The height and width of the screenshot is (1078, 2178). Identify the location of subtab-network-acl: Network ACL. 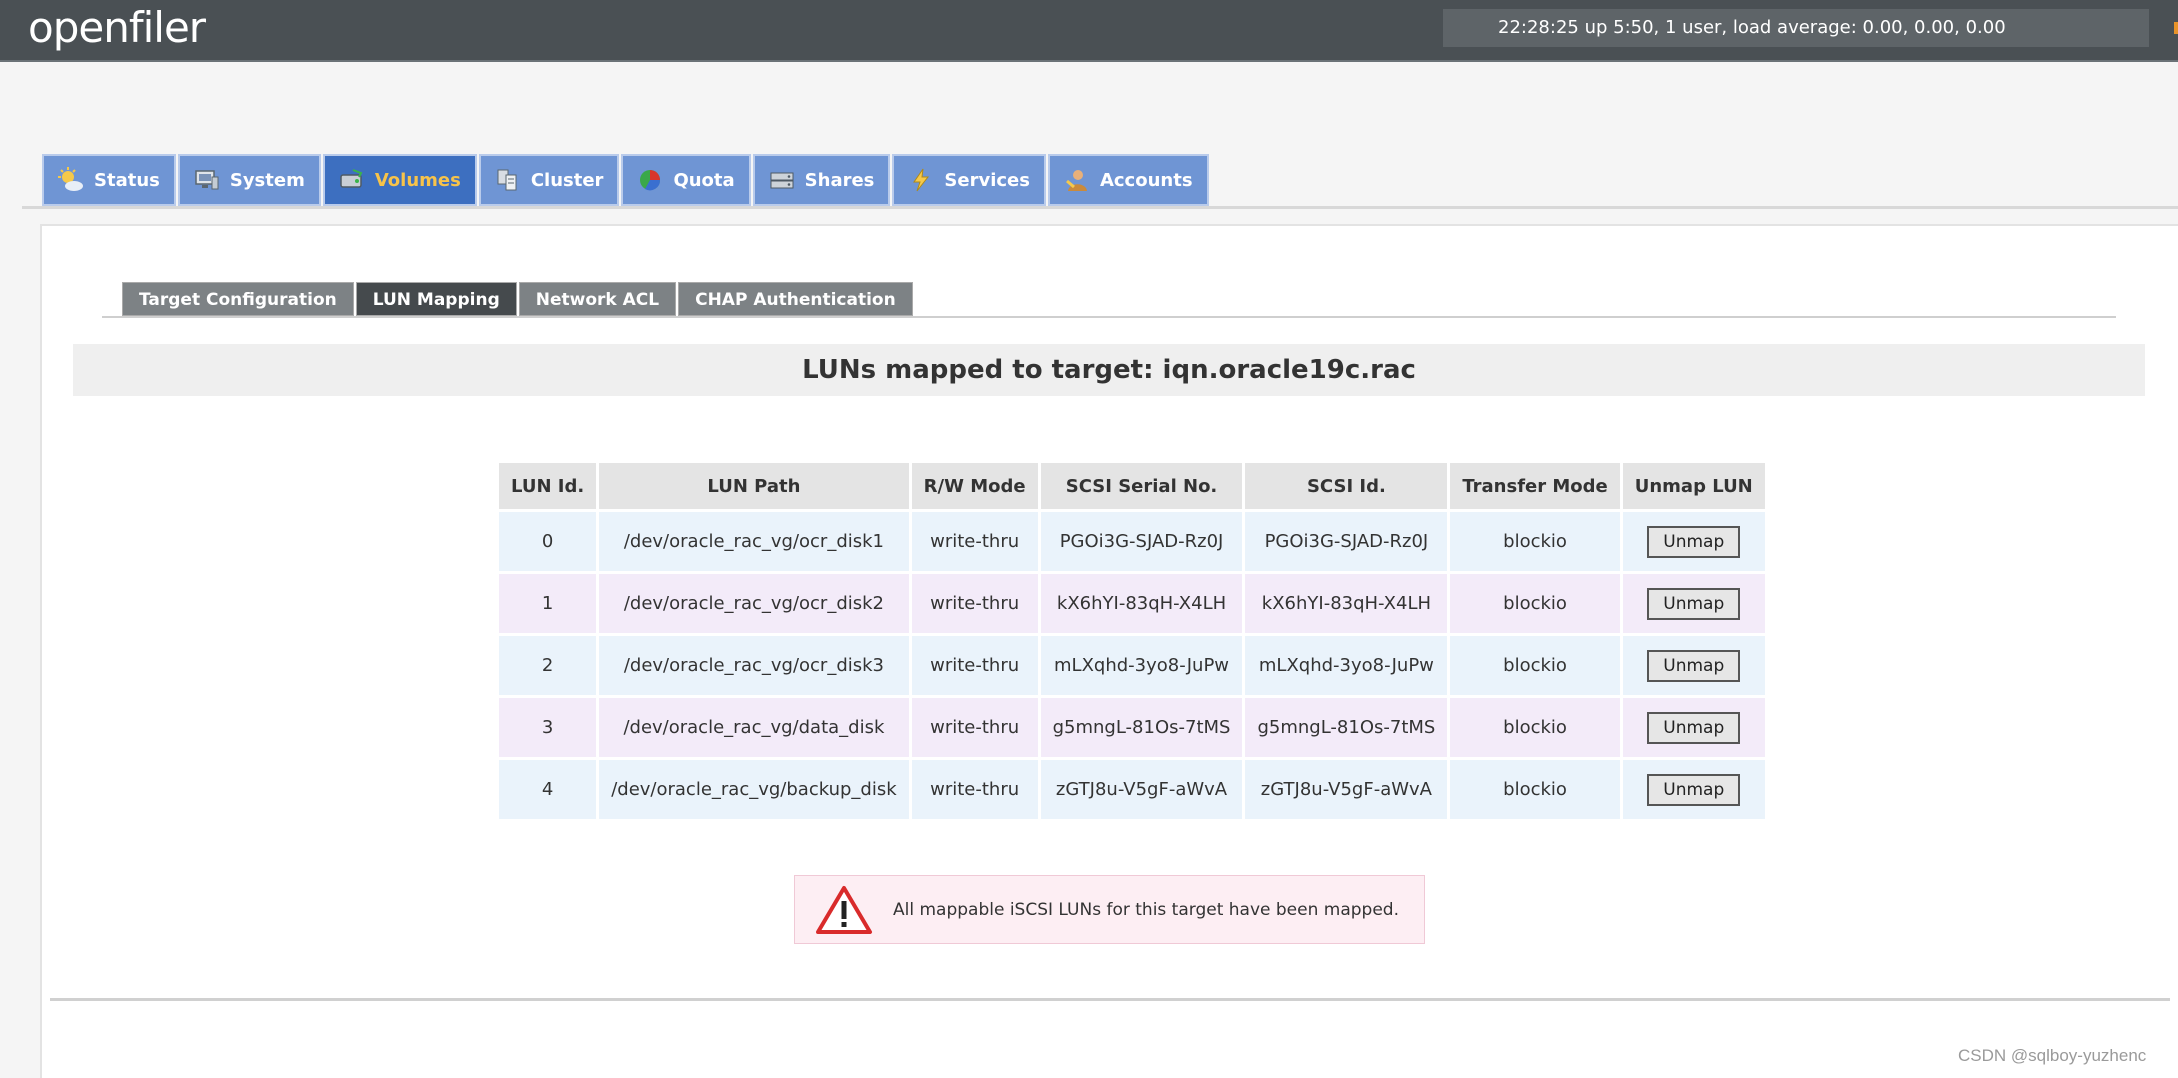
(597, 299).